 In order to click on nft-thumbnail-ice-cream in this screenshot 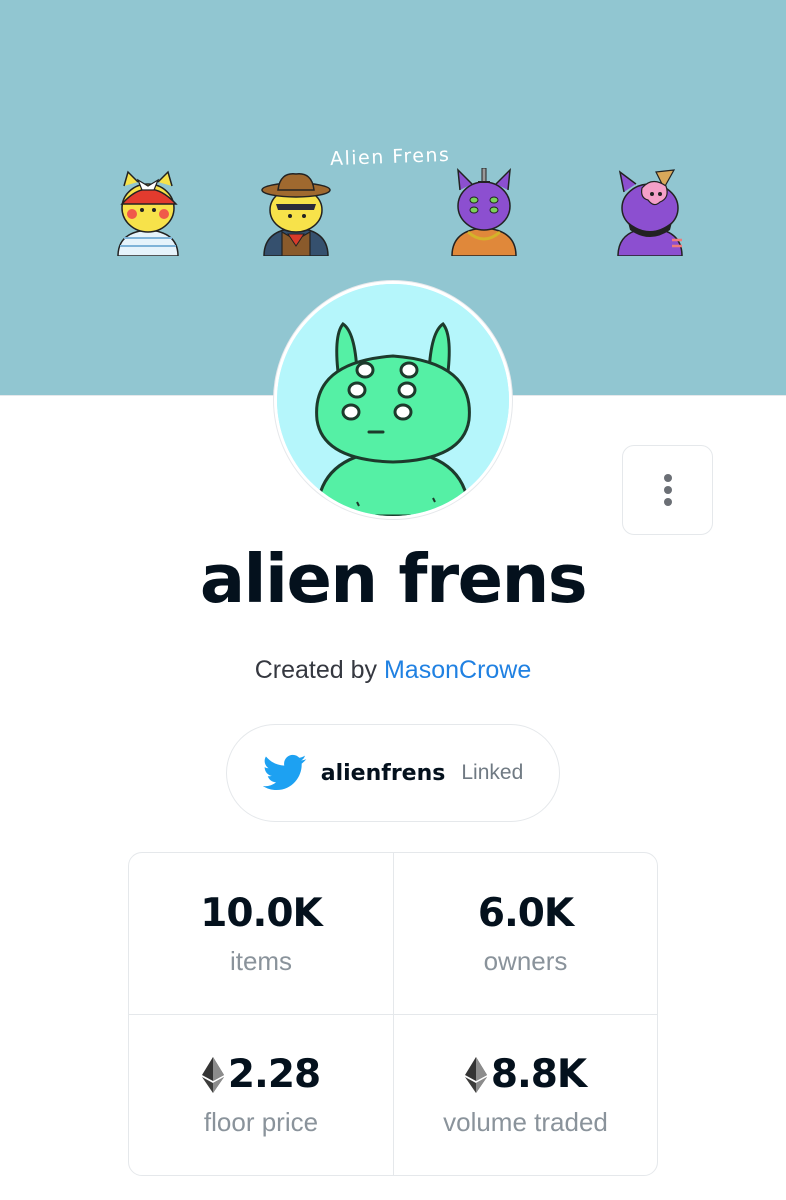, I will do `click(650, 212)`.